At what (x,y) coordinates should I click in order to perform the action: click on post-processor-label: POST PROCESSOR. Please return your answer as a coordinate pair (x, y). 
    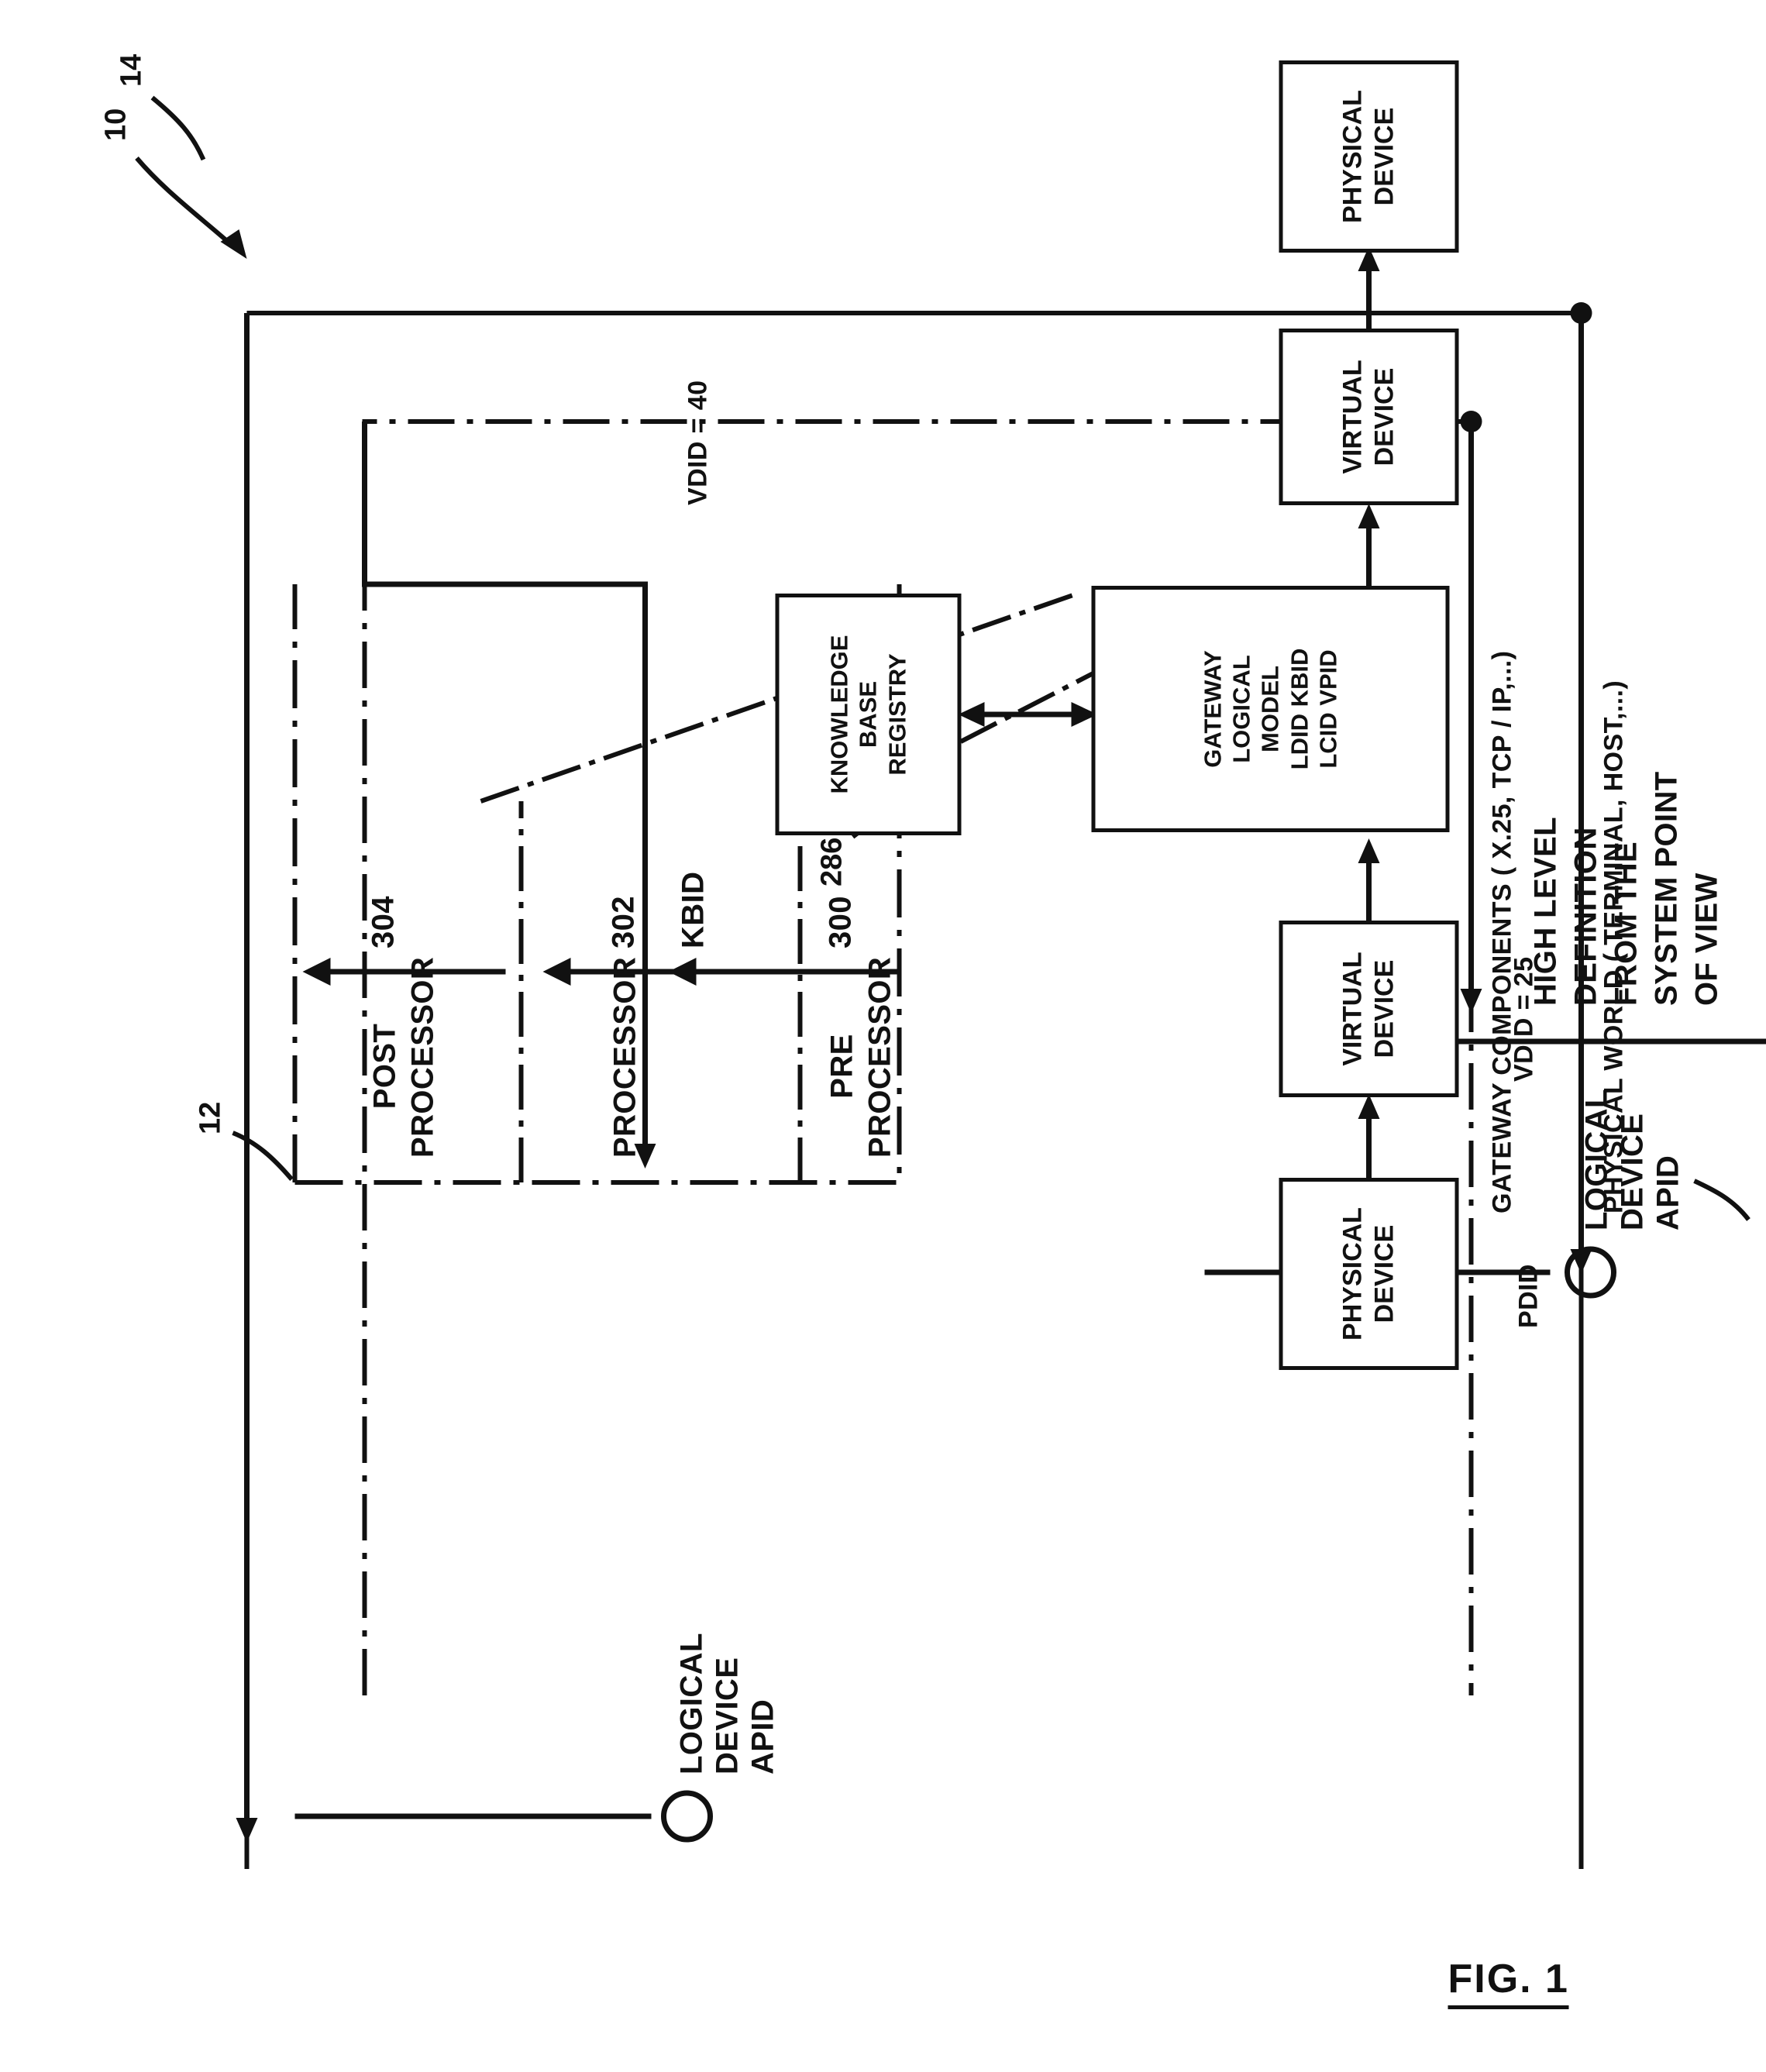
    Looking at the image, I should click on (403, 1057).